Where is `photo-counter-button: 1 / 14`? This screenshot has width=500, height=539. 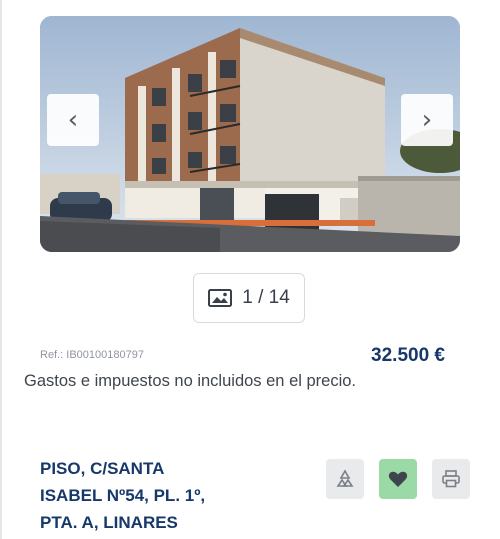 photo-counter-button: 1 / 14 is located at coordinates (249, 298).